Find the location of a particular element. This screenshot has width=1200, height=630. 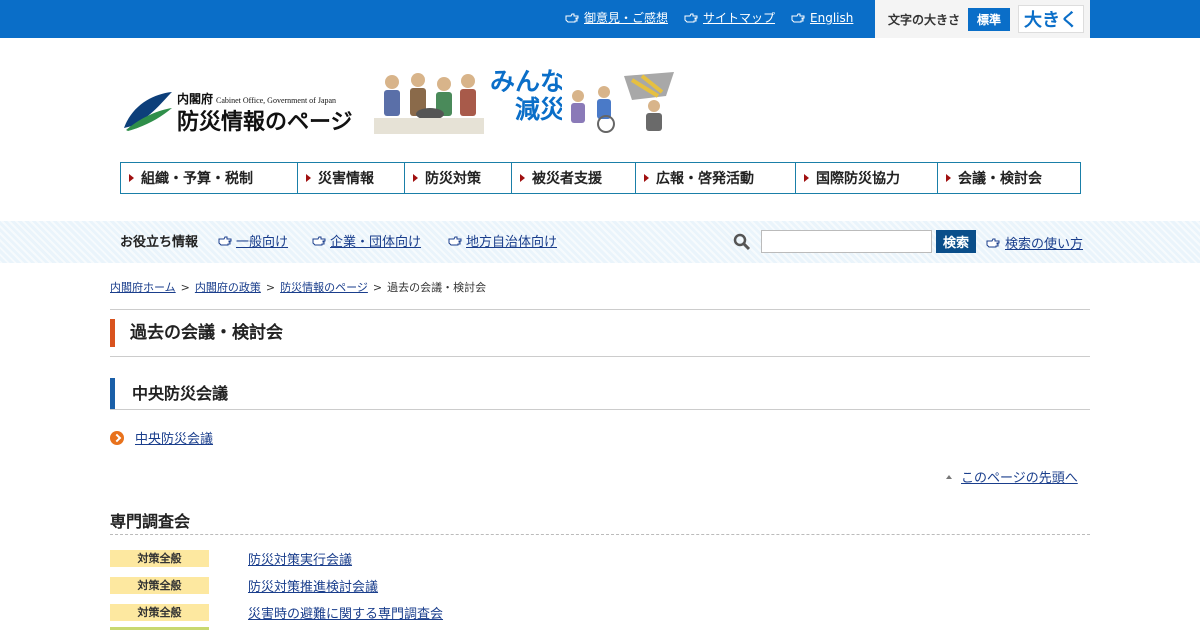

utility-link-english: English is located at coordinates (822, 17).